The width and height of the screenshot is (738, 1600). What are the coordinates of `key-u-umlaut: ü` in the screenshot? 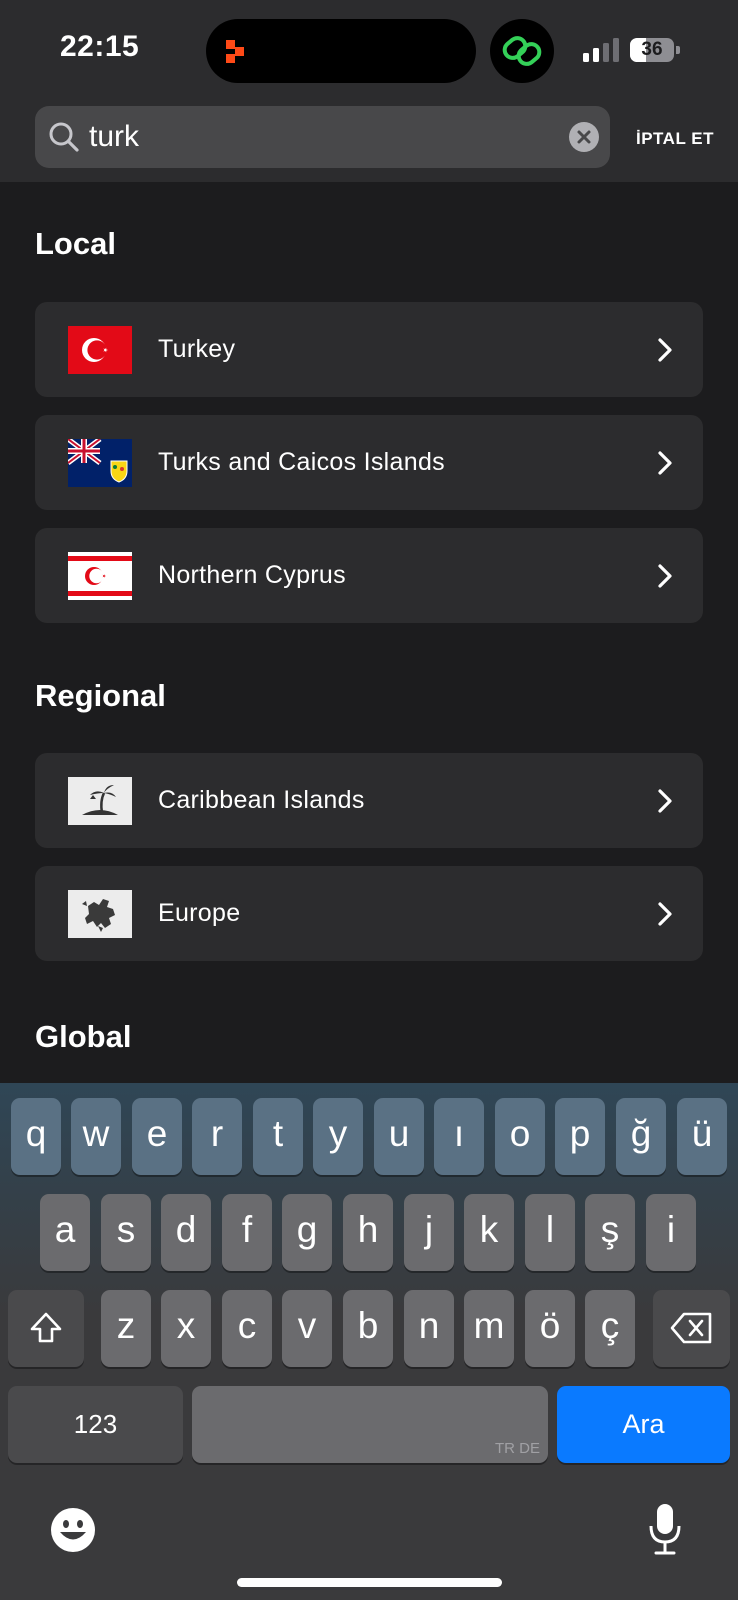 It's located at (702, 1136).